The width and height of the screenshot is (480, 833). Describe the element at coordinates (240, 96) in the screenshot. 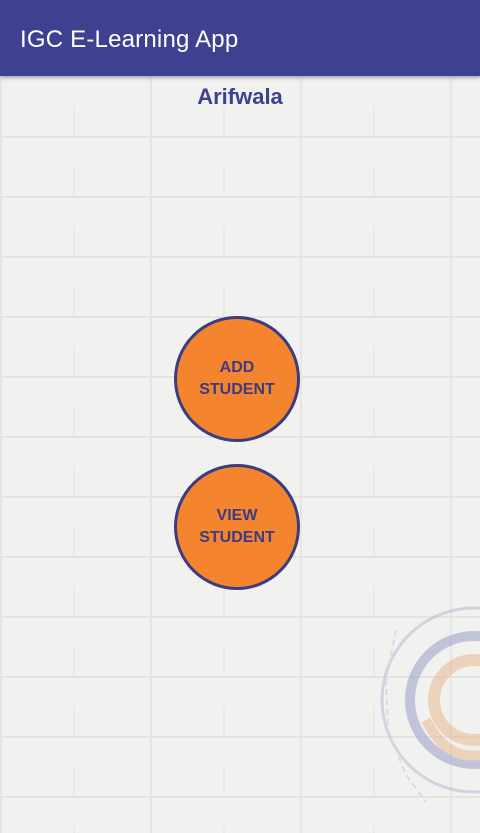

I see `campus-title: Arifwala` at that location.